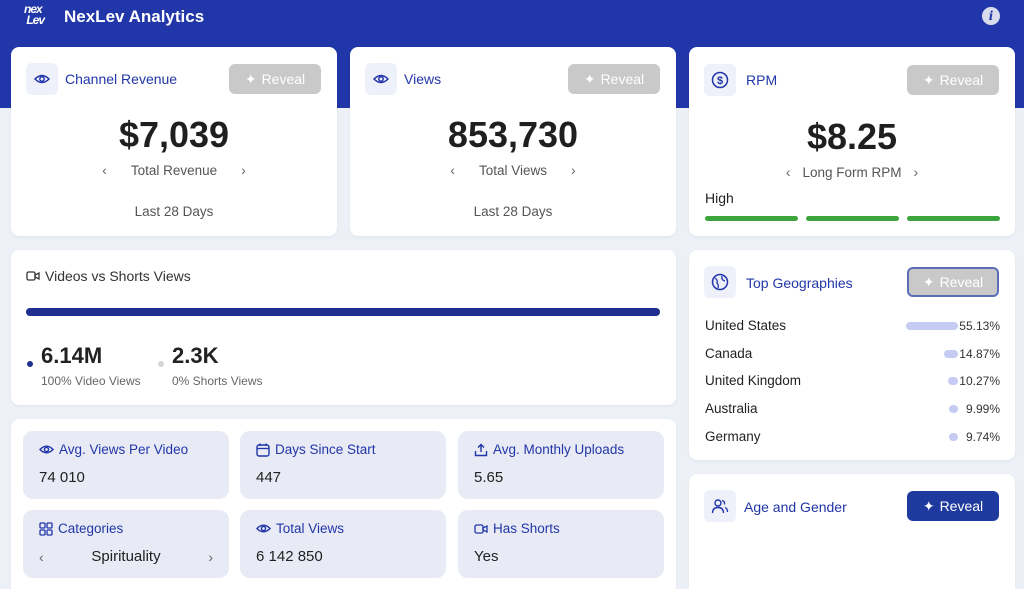 The width and height of the screenshot is (1024, 589). Describe the element at coordinates (753, 381) in the screenshot. I see `geo-country-name: United Kingdom` at that location.